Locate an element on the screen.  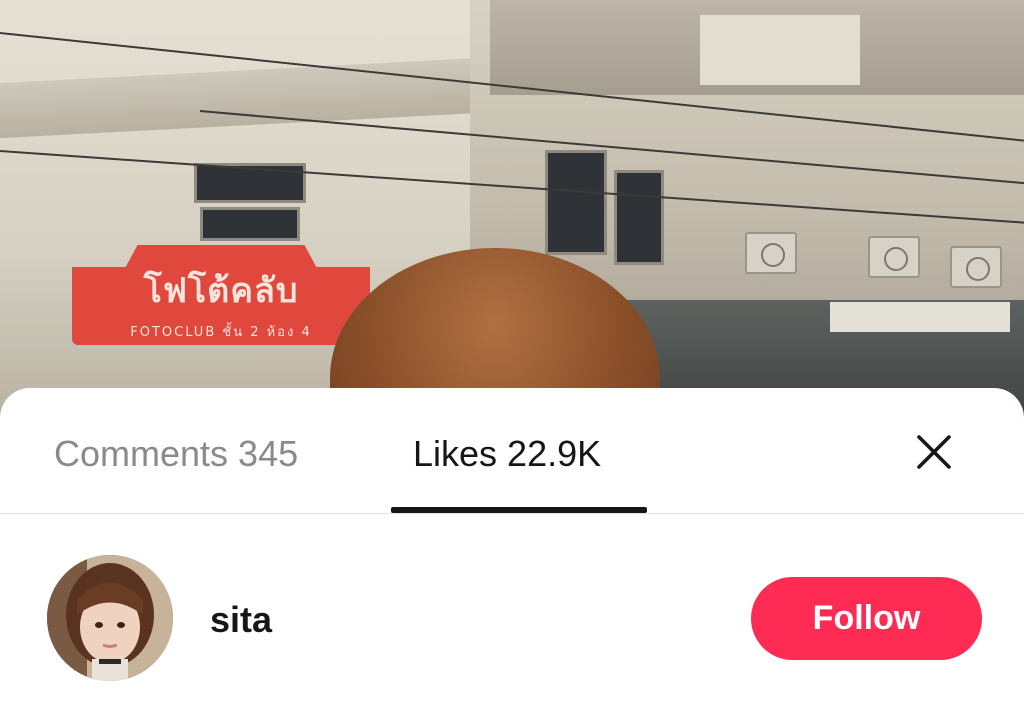
tab-comments: Comments 345 is located at coordinates (176, 454).